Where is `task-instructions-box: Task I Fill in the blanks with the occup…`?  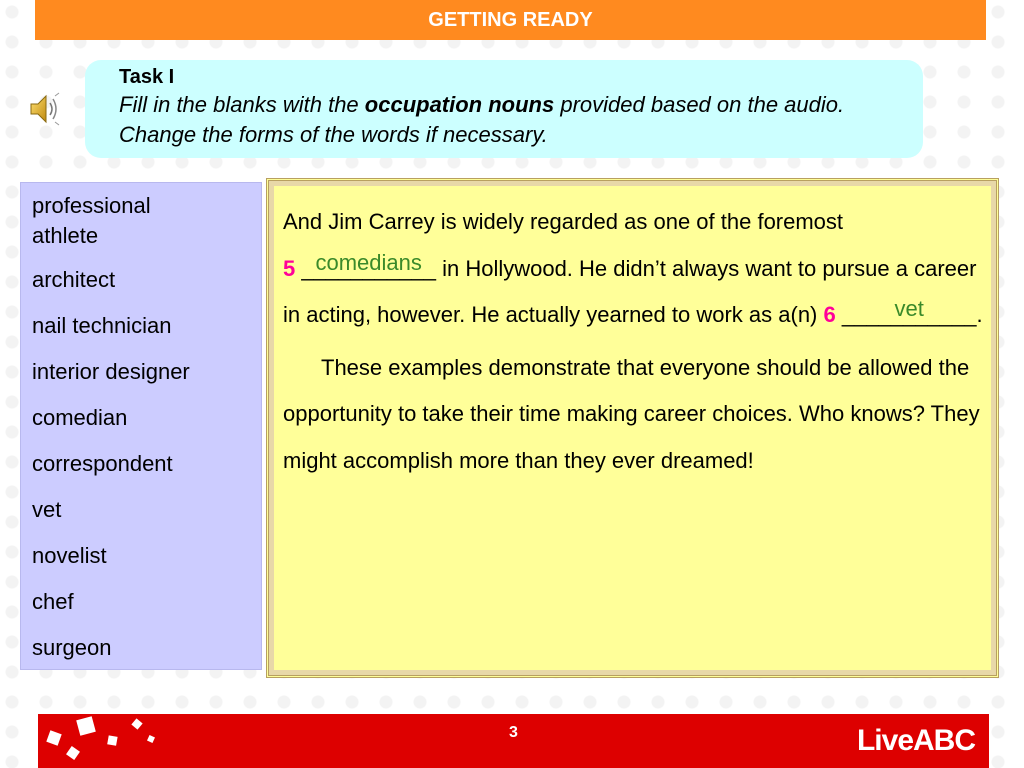 task-instructions-box: Task I Fill in the blanks with the occup… is located at coordinates (504, 109).